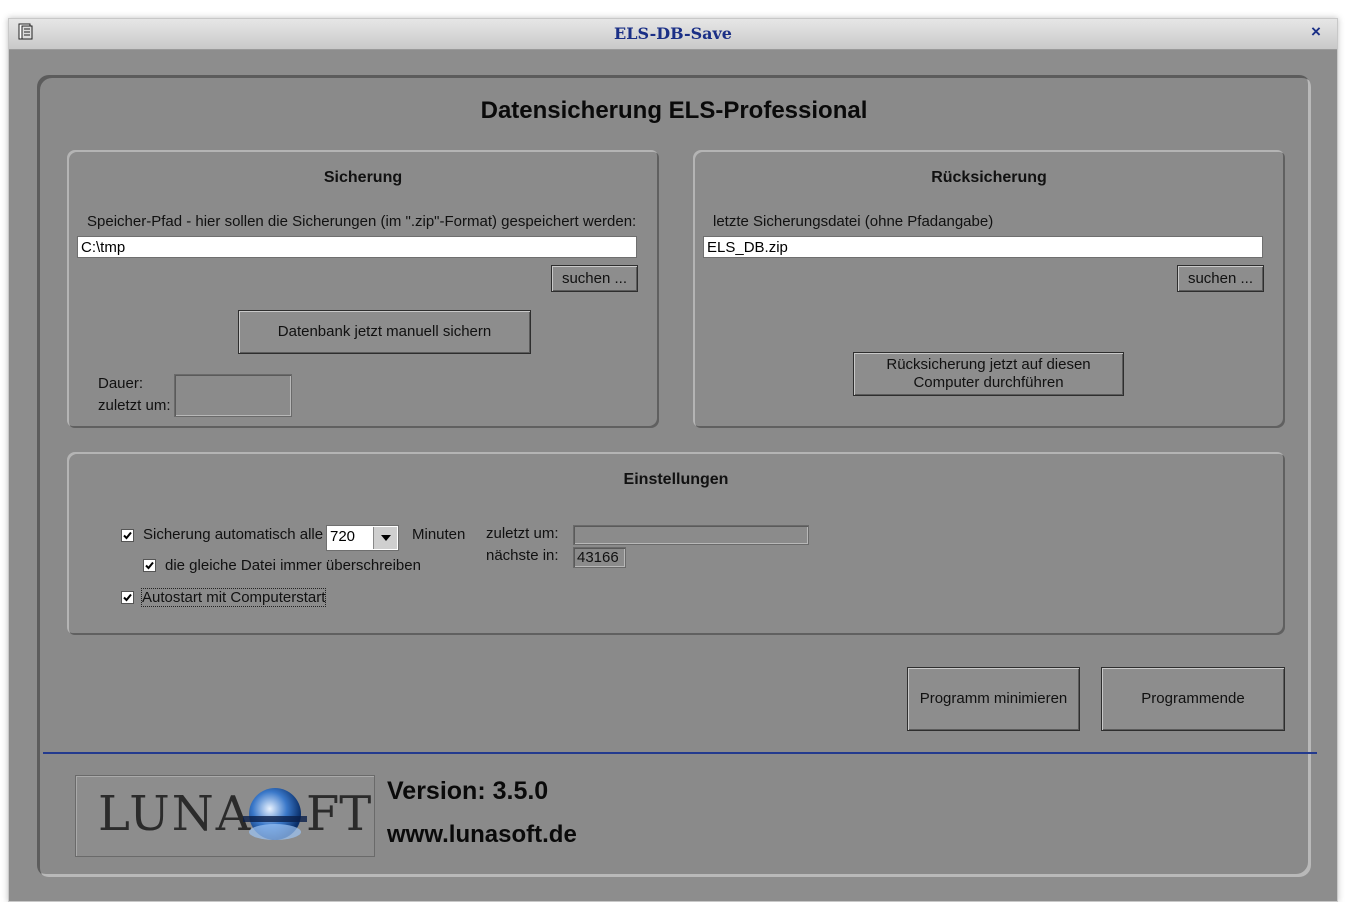  Describe the element at coordinates (522, 555) in the screenshot. I see `next-label: nächste in:` at that location.